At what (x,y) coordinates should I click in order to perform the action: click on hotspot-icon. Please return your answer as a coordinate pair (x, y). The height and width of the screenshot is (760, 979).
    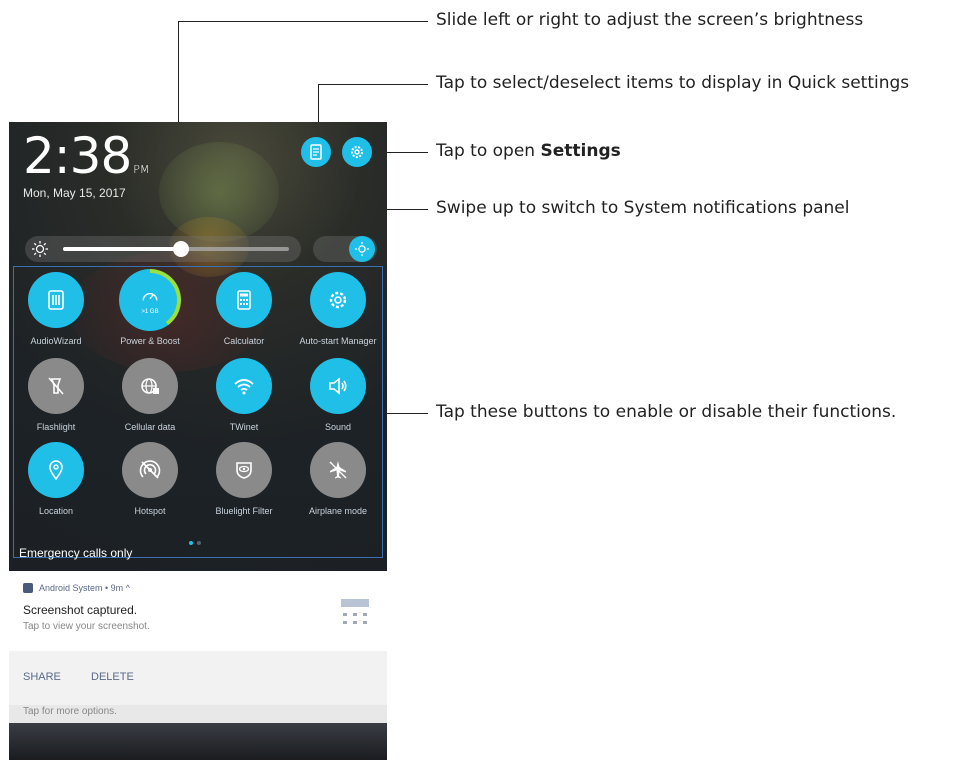
    Looking at the image, I should click on (150, 469).